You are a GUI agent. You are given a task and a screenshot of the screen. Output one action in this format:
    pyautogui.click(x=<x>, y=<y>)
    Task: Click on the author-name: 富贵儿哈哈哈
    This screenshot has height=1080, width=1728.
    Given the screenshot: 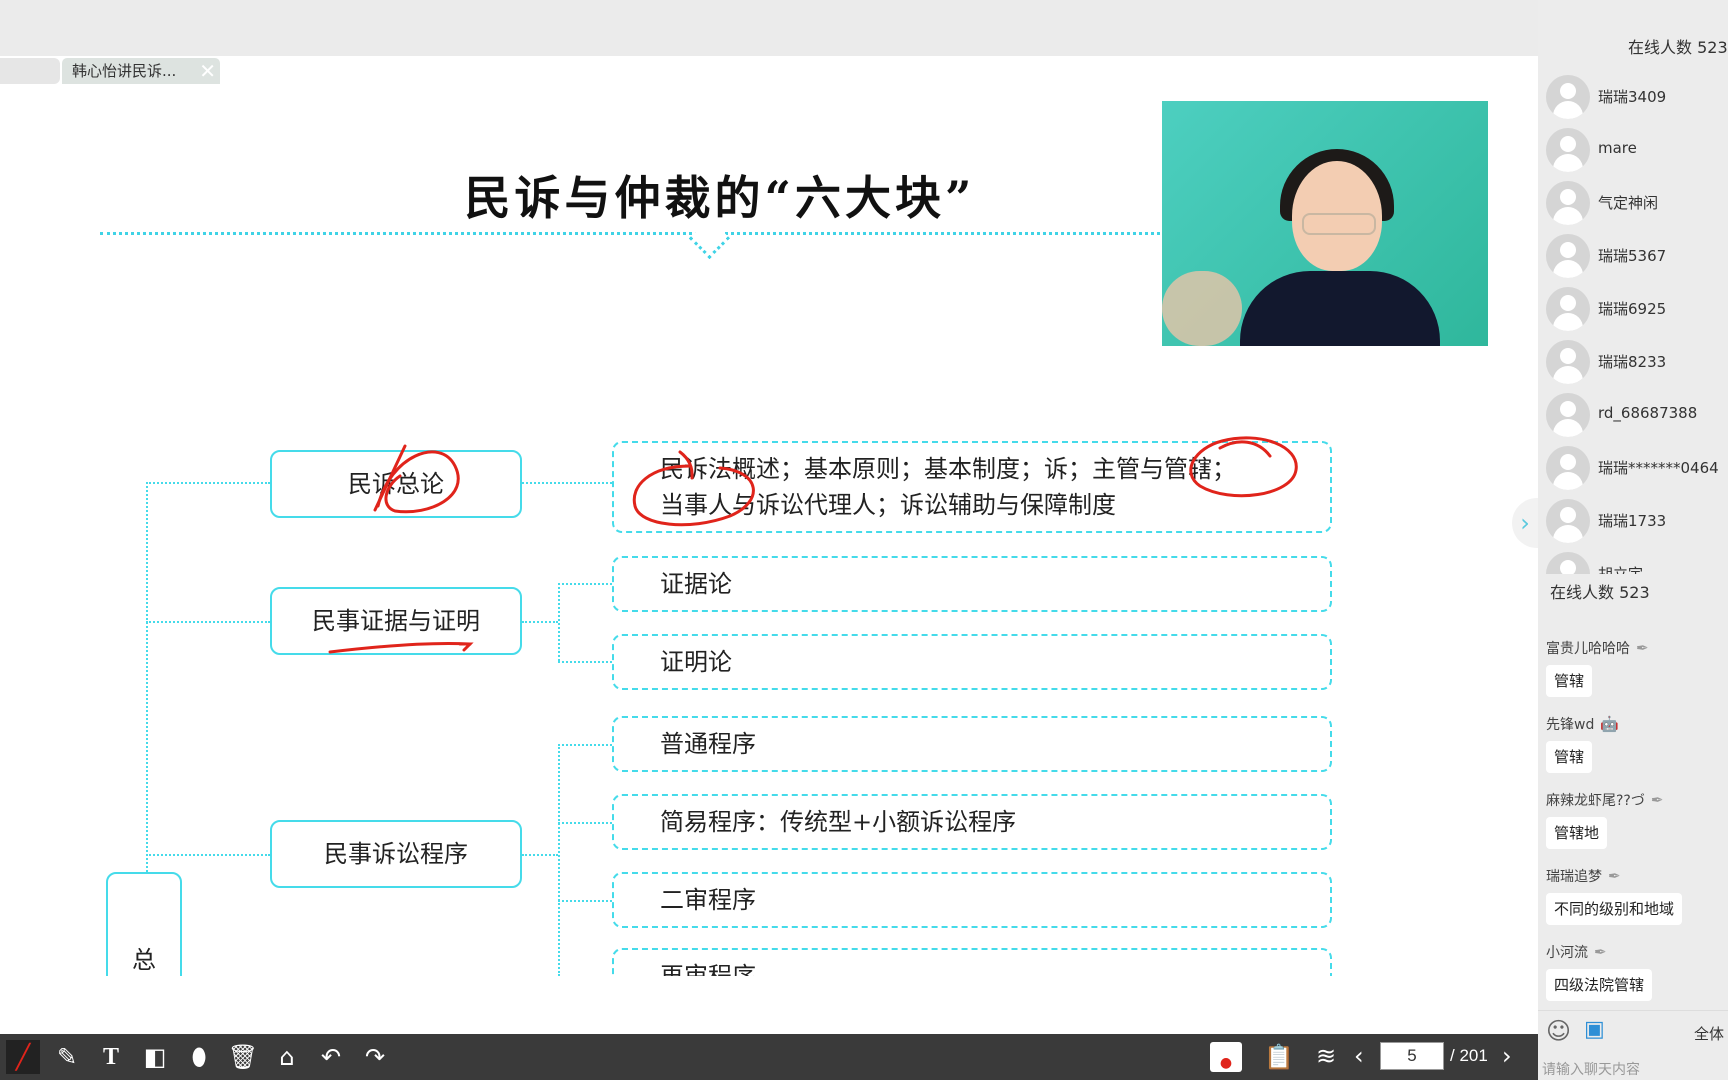 What is the action you would take?
    pyautogui.click(x=1588, y=649)
    